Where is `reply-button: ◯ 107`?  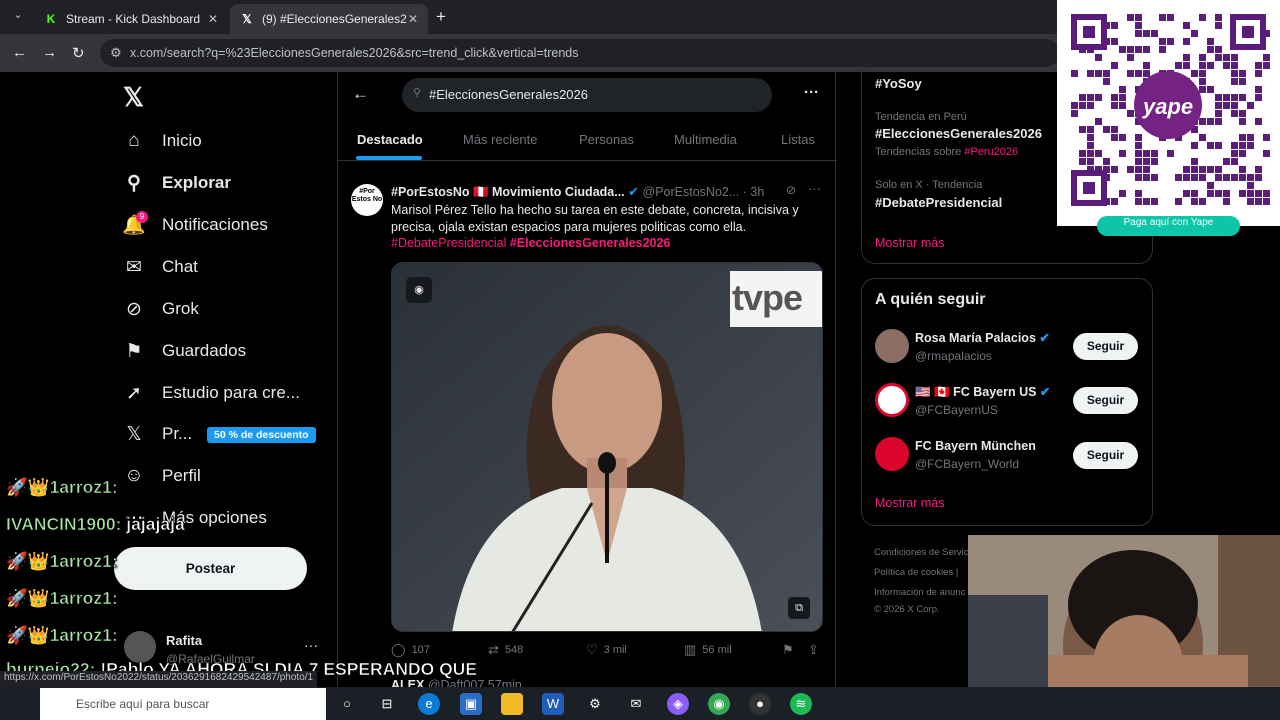
reply-button: ◯ 107 is located at coordinates (410, 650).